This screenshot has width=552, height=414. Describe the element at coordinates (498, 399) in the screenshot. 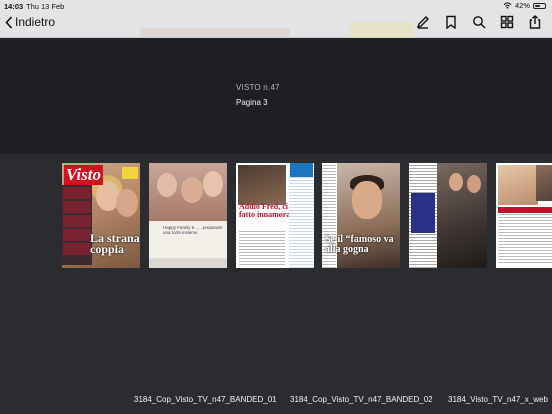

I see `thumbnail-filename: 3184_Visto_TV_n47_x_web` at that location.